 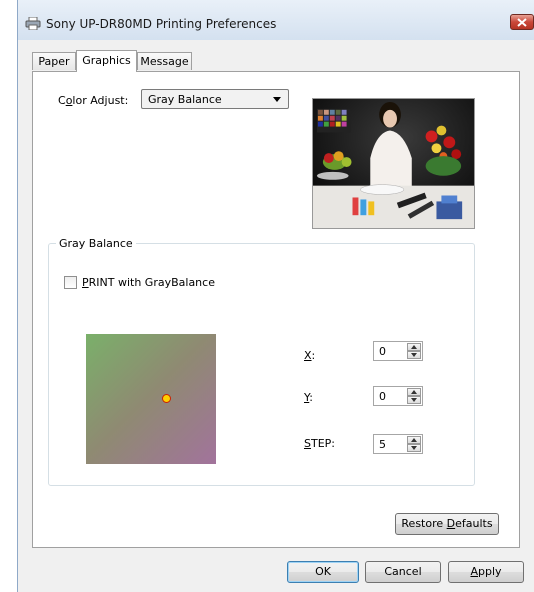 I want to click on x-spinner-buttons, so click(x=414, y=351).